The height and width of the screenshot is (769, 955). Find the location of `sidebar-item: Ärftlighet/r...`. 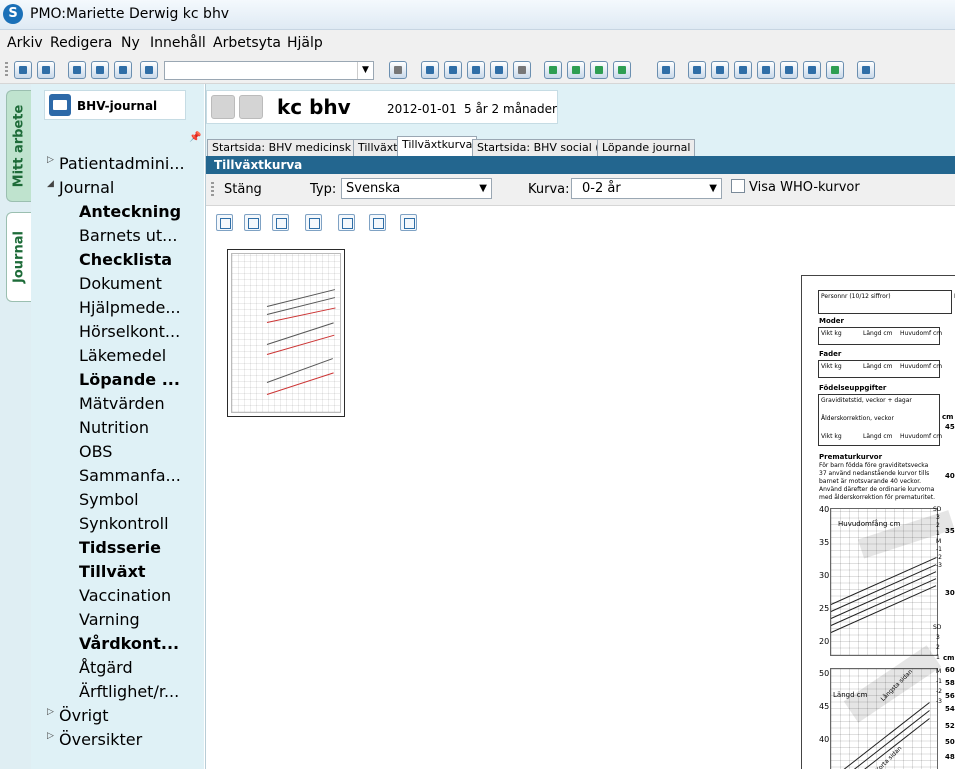

sidebar-item: Ärftlighet/r... is located at coordinates (129, 692).